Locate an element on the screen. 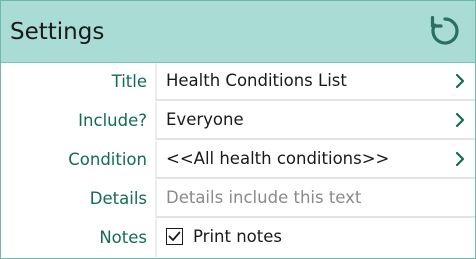 The height and width of the screenshot is (259, 476). notes-field: Print notes is located at coordinates (315, 238).